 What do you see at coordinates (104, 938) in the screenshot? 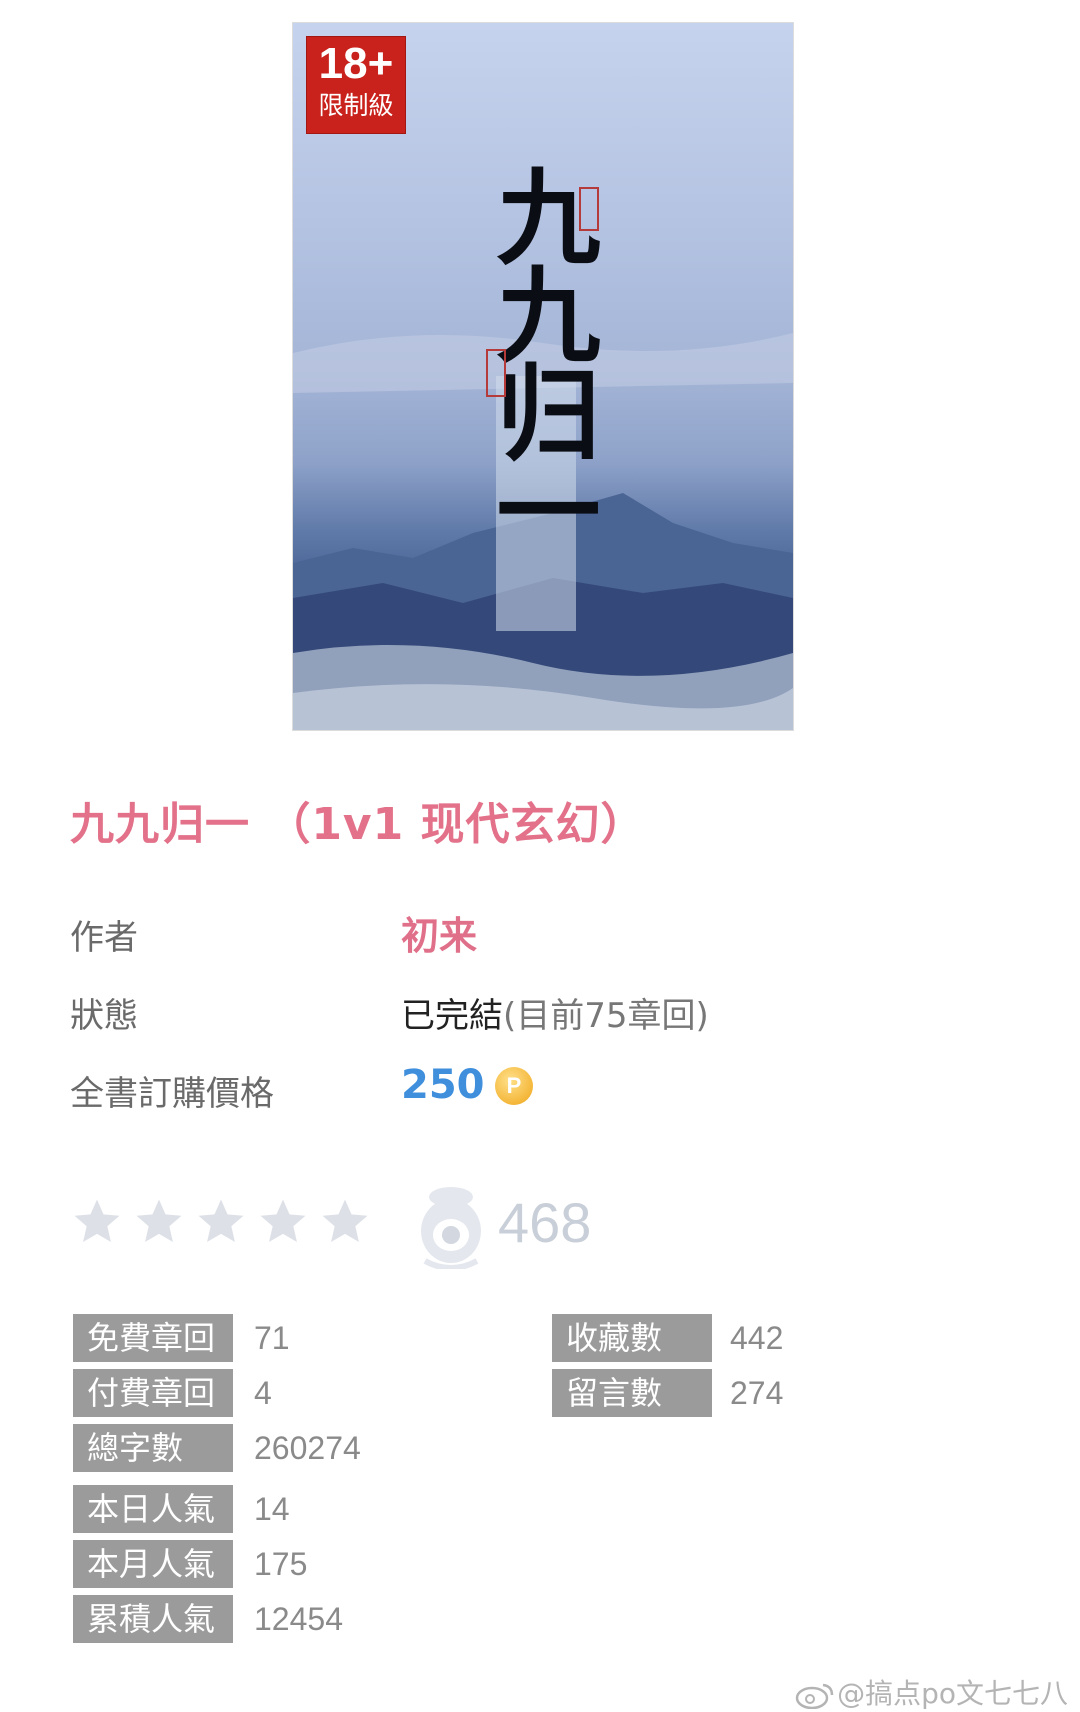
I see `author-label: 作者` at bounding box center [104, 938].